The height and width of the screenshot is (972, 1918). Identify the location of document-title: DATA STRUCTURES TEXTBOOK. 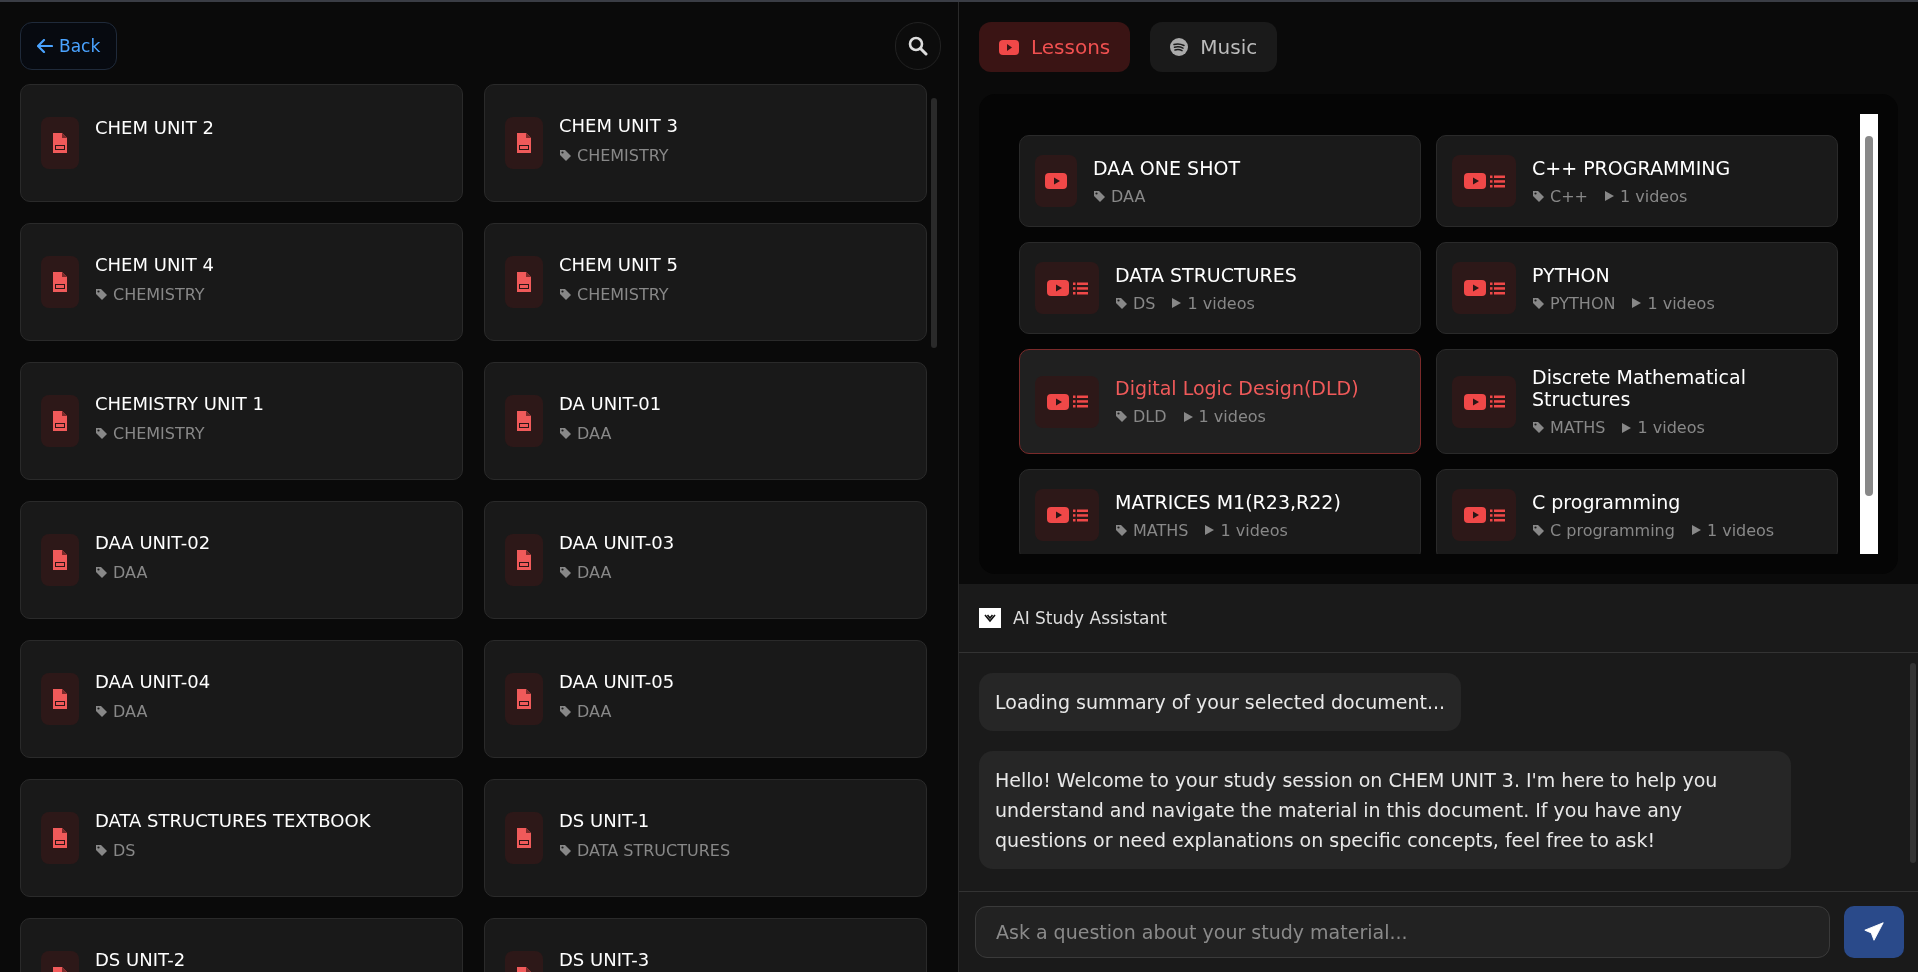
(233, 820).